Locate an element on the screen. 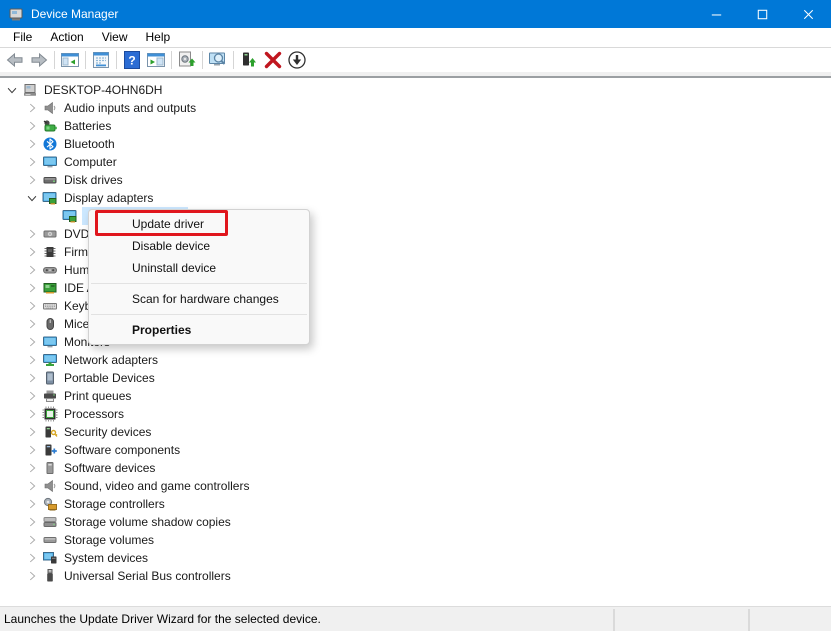 Image resolution: width=831 pixels, height=631 pixels. tree-item-label: Network adapters is located at coordinates (111, 360).